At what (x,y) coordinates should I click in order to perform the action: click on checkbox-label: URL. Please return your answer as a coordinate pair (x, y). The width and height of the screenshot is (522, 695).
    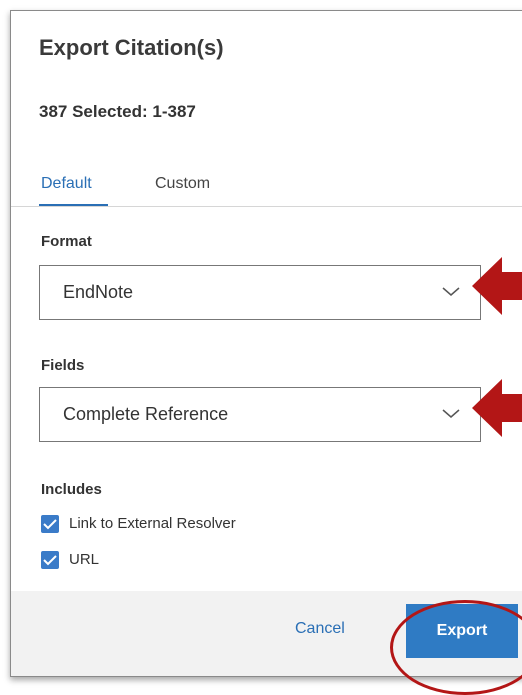
    Looking at the image, I should click on (84, 559).